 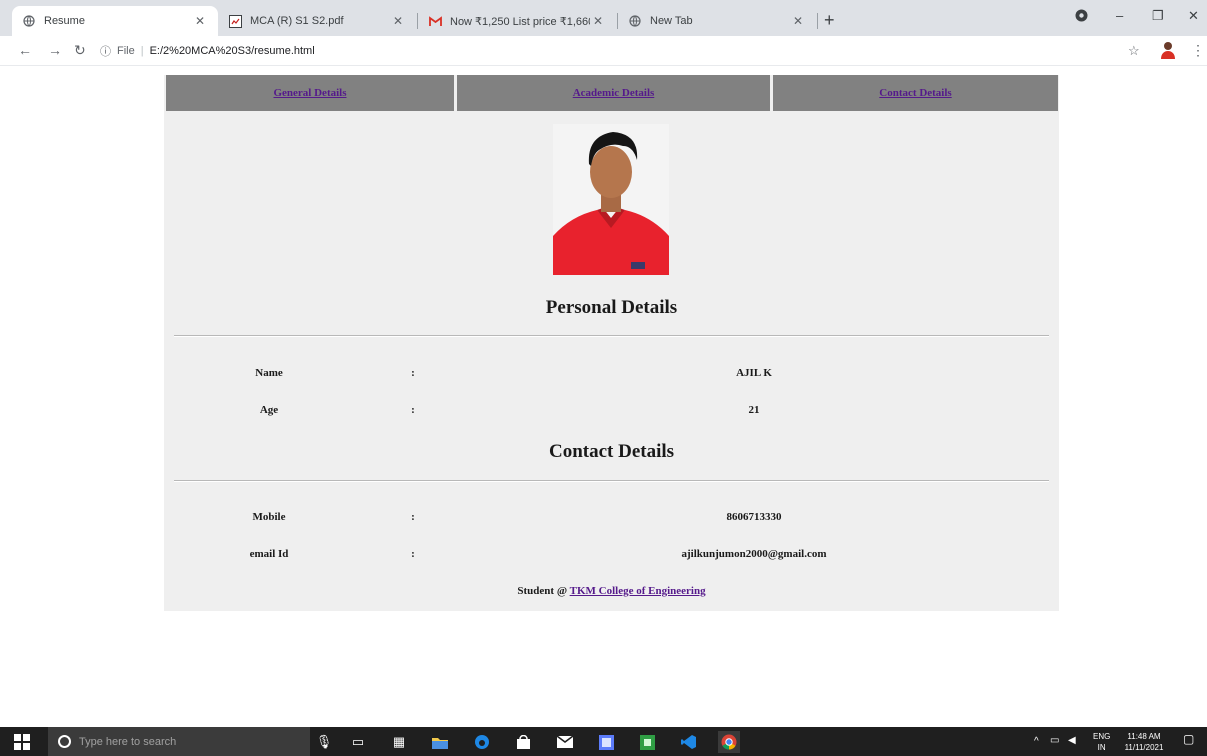 What do you see at coordinates (55, 50) in the screenshot?
I see `forward-arrow-icon: →` at bounding box center [55, 50].